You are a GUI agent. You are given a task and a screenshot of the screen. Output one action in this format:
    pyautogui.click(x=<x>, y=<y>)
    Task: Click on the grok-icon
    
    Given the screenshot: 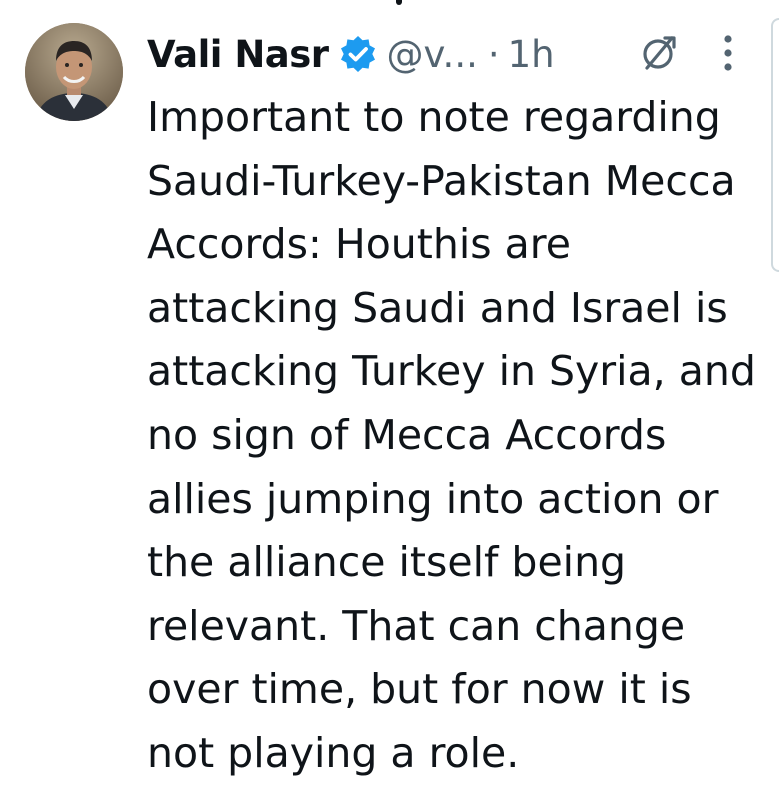 What is the action you would take?
    pyautogui.click(x=659, y=53)
    